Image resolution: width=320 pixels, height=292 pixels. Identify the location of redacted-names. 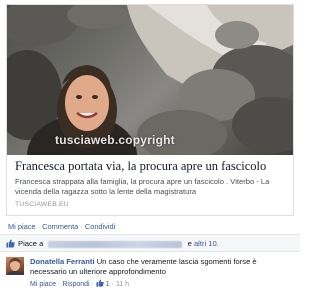
(115, 244).